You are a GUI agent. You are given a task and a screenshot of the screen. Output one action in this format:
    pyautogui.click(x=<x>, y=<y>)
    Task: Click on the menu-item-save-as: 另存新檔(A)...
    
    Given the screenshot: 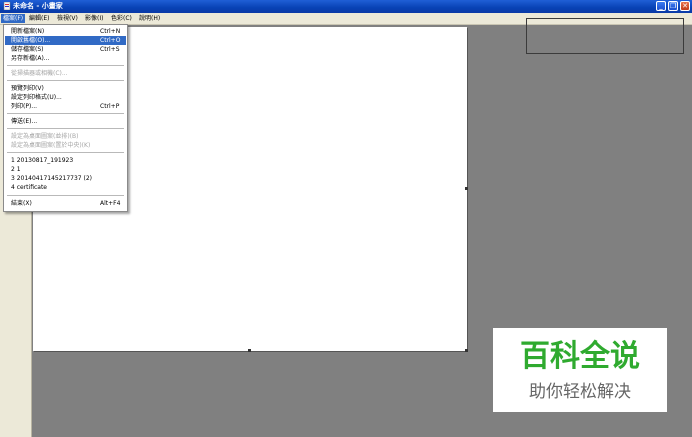 What is the action you would take?
    pyautogui.click(x=65, y=58)
    